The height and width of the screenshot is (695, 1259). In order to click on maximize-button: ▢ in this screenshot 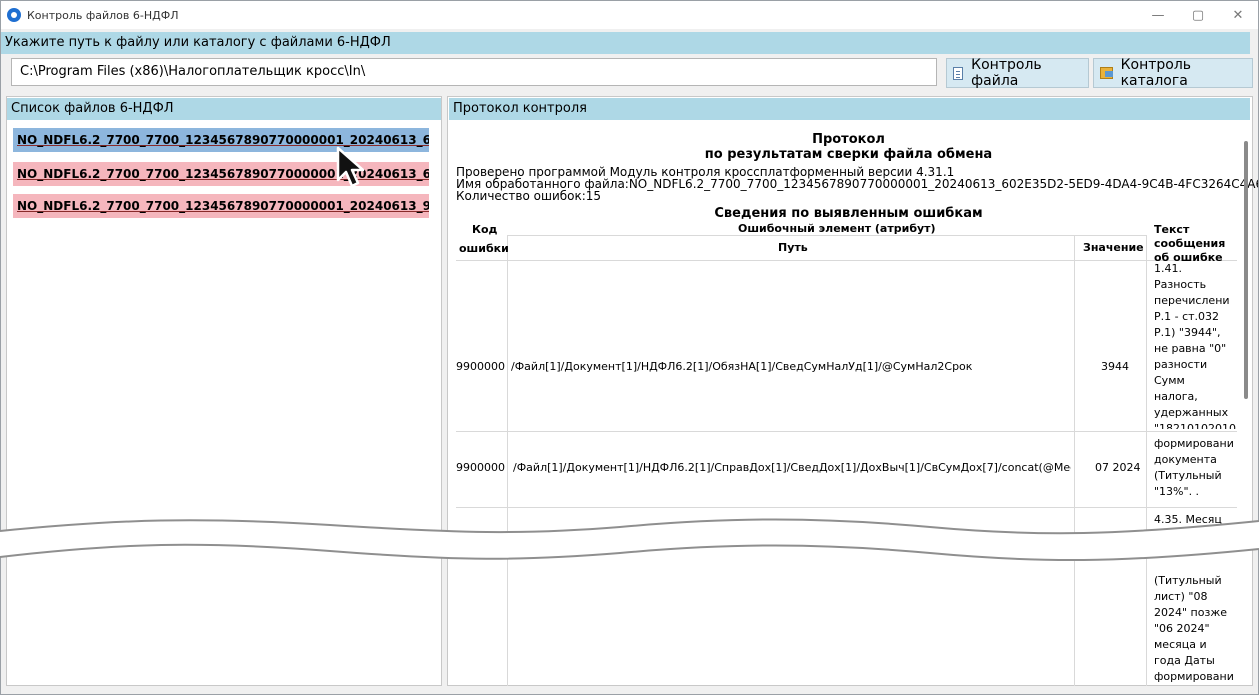, I will do `click(1198, 15)`.